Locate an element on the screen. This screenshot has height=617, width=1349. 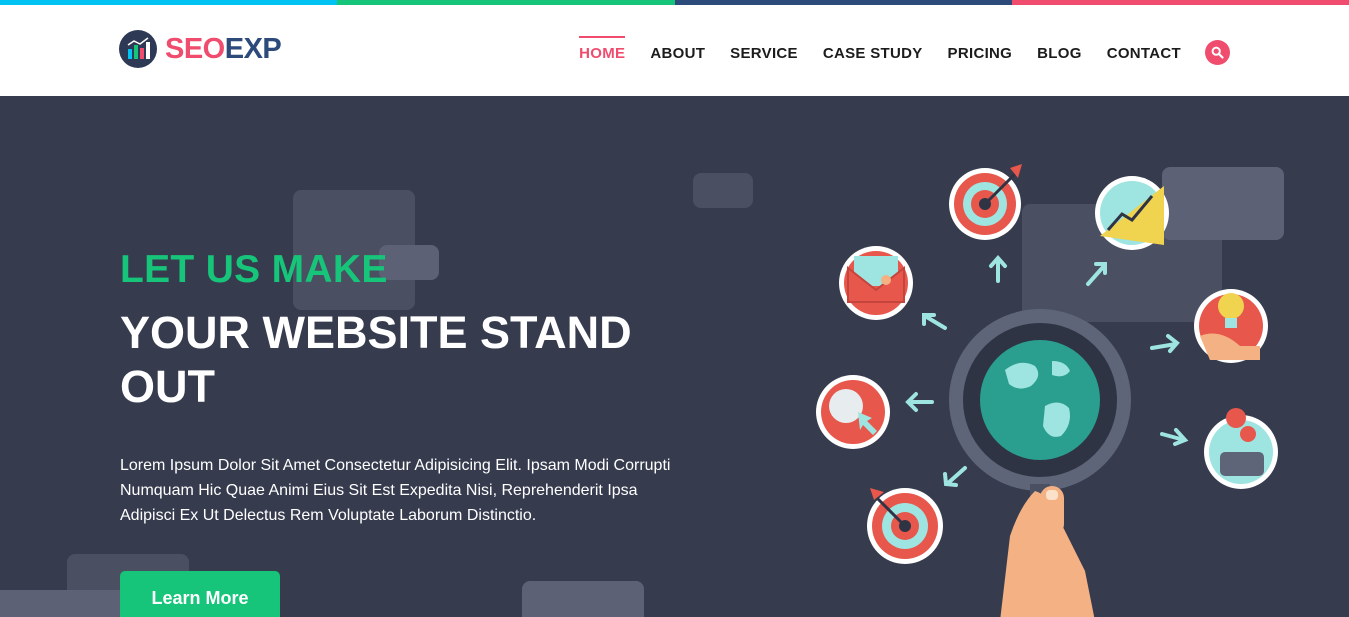
brand-name: SEOEXP is located at coordinates (223, 49).